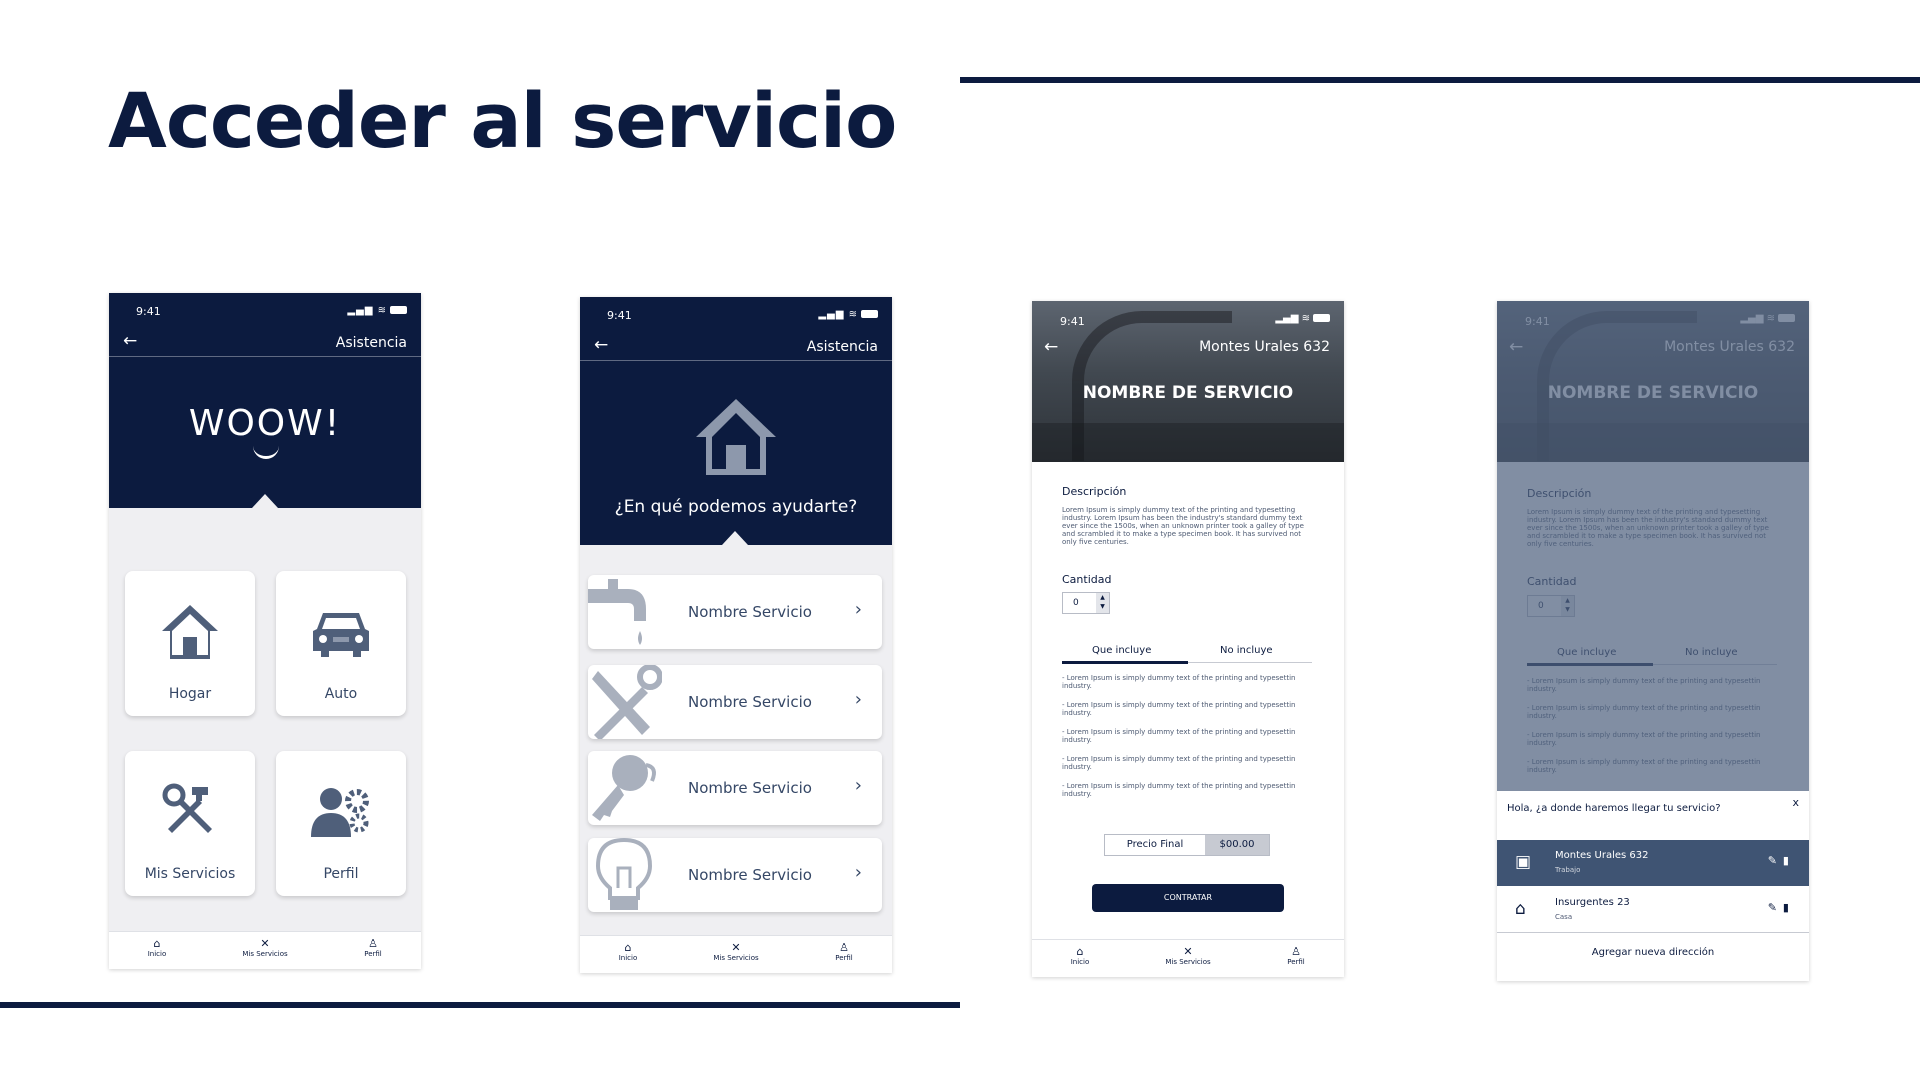  What do you see at coordinates (1264, 347) in the screenshot?
I see `current-address: Montes Urales 632` at bounding box center [1264, 347].